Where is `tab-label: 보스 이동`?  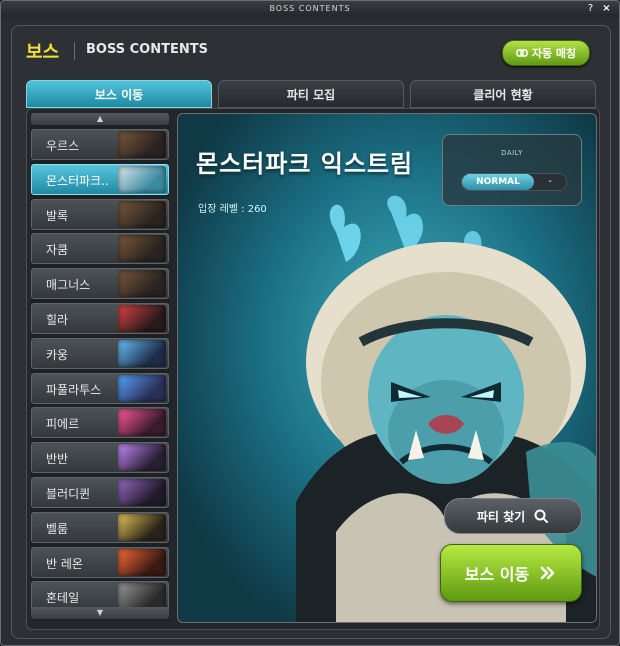 tab-label: 보스 이동 is located at coordinates (119, 94).